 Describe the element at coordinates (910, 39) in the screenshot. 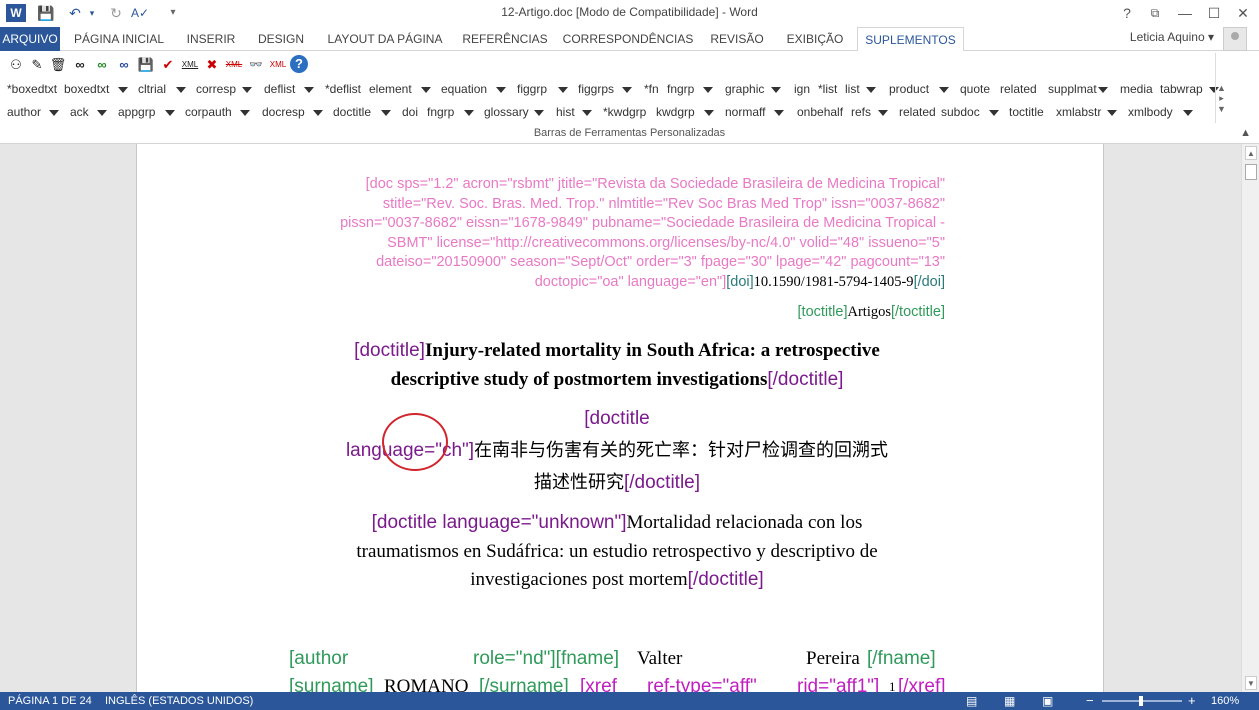

I see `tab-suplementos: SUPLEMENTOS` at that location.